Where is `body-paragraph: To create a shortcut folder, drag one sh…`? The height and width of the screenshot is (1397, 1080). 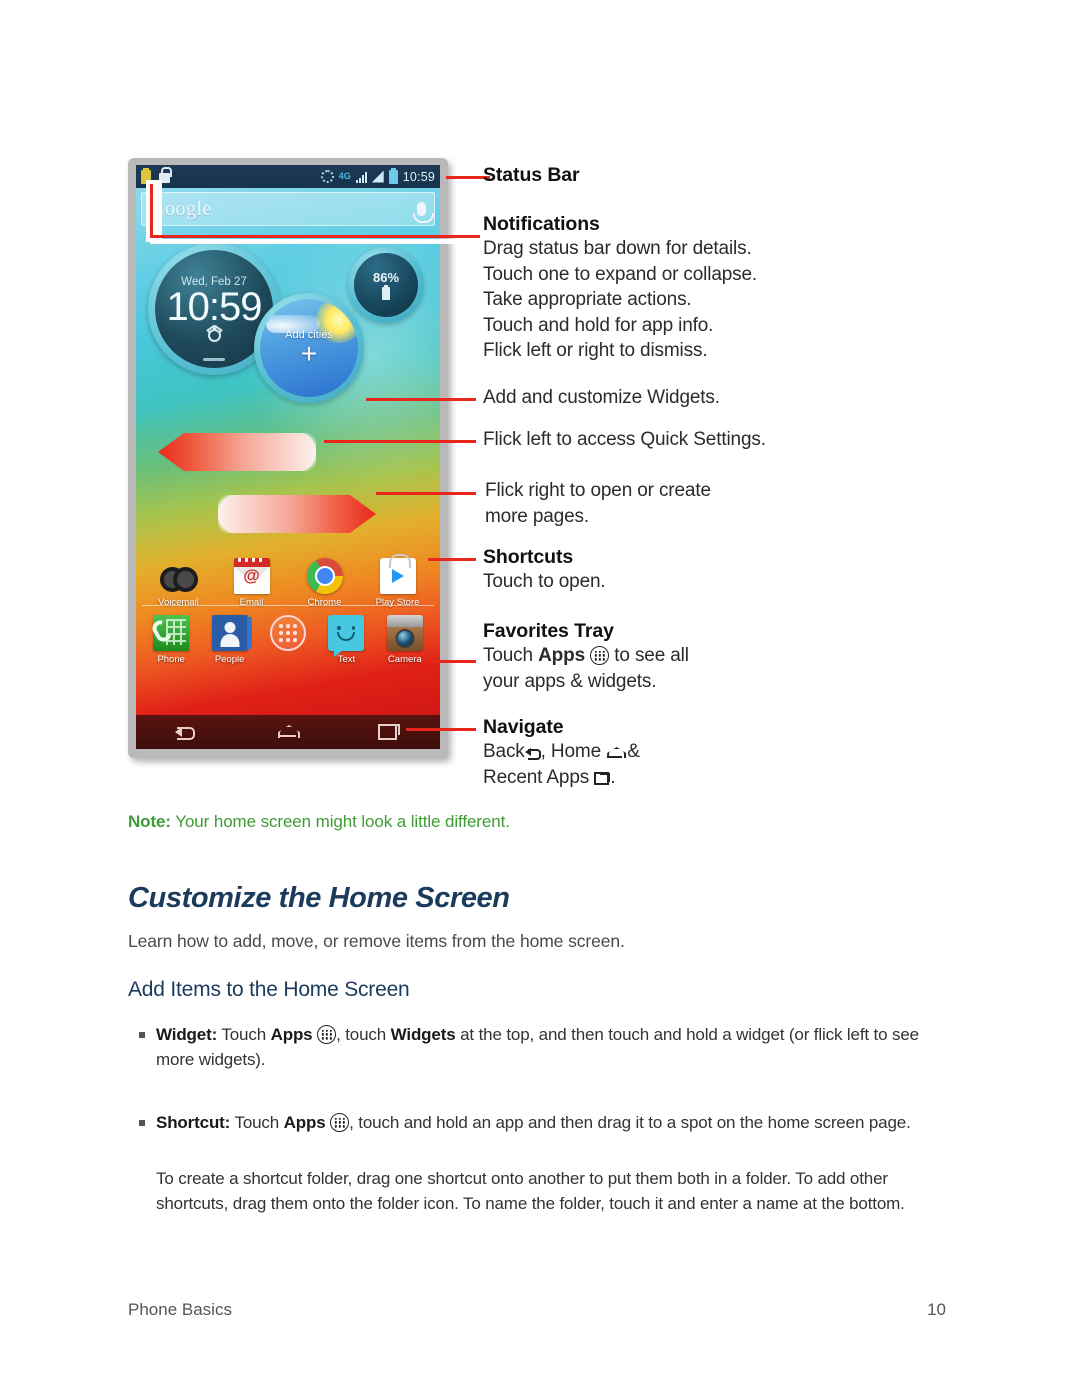
body-paragraph: To create a shortcut folder, drag one sh… is located at coordinates (530, 1191).